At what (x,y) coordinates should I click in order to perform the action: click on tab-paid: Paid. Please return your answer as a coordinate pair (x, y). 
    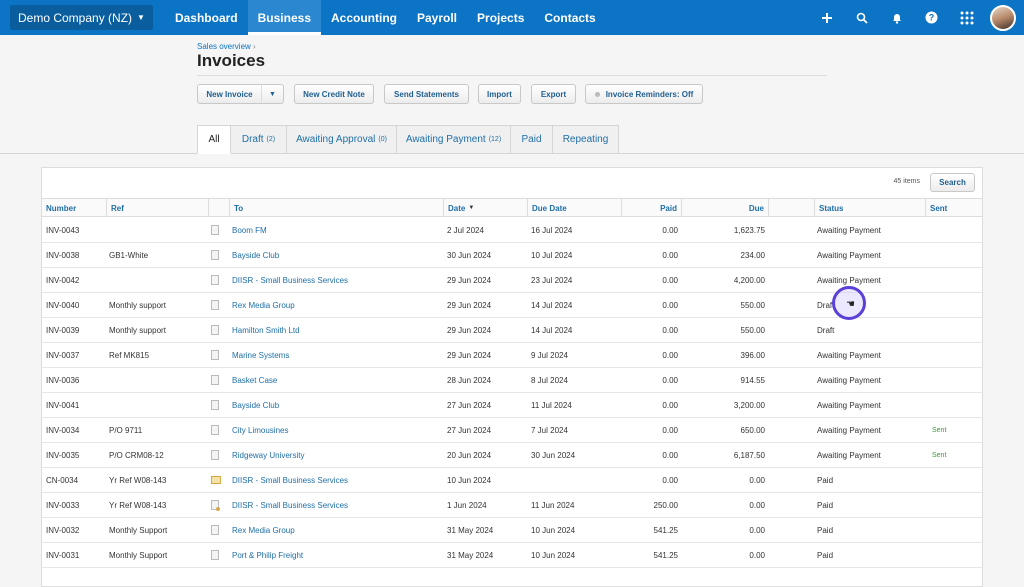
    Looking at the image, I should click on (532, 139).